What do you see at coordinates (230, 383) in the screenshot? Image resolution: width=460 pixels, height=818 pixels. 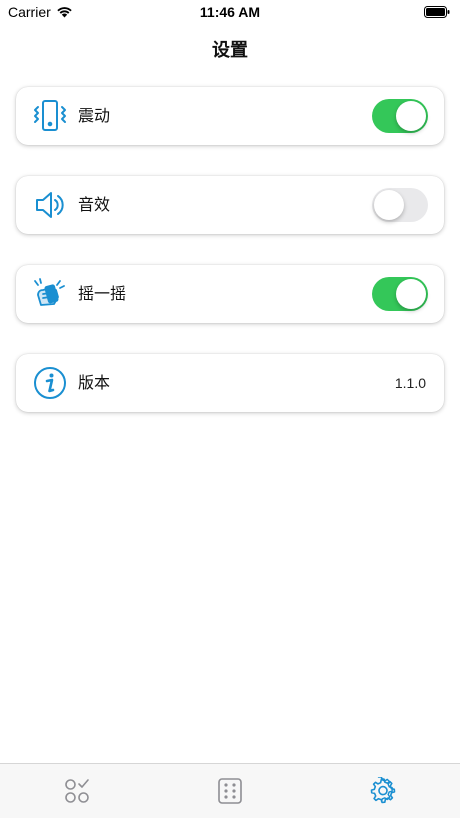 I see `setting-row-version: 版本 1.1.0` at bounding box center [230, 383].